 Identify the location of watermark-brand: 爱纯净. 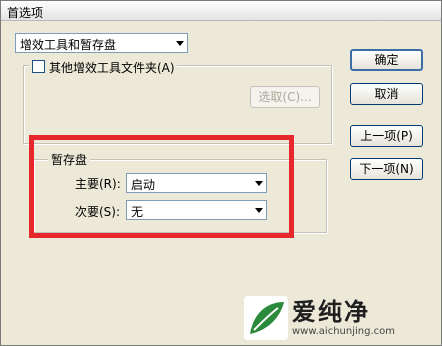
(331, 312).